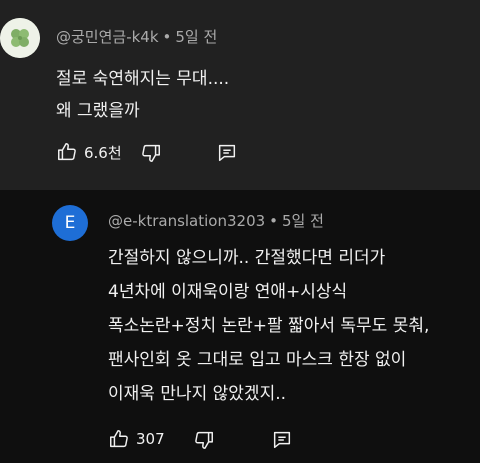 The image size is (480, 463). I want to click on like-button: 307, so click(136, 439).